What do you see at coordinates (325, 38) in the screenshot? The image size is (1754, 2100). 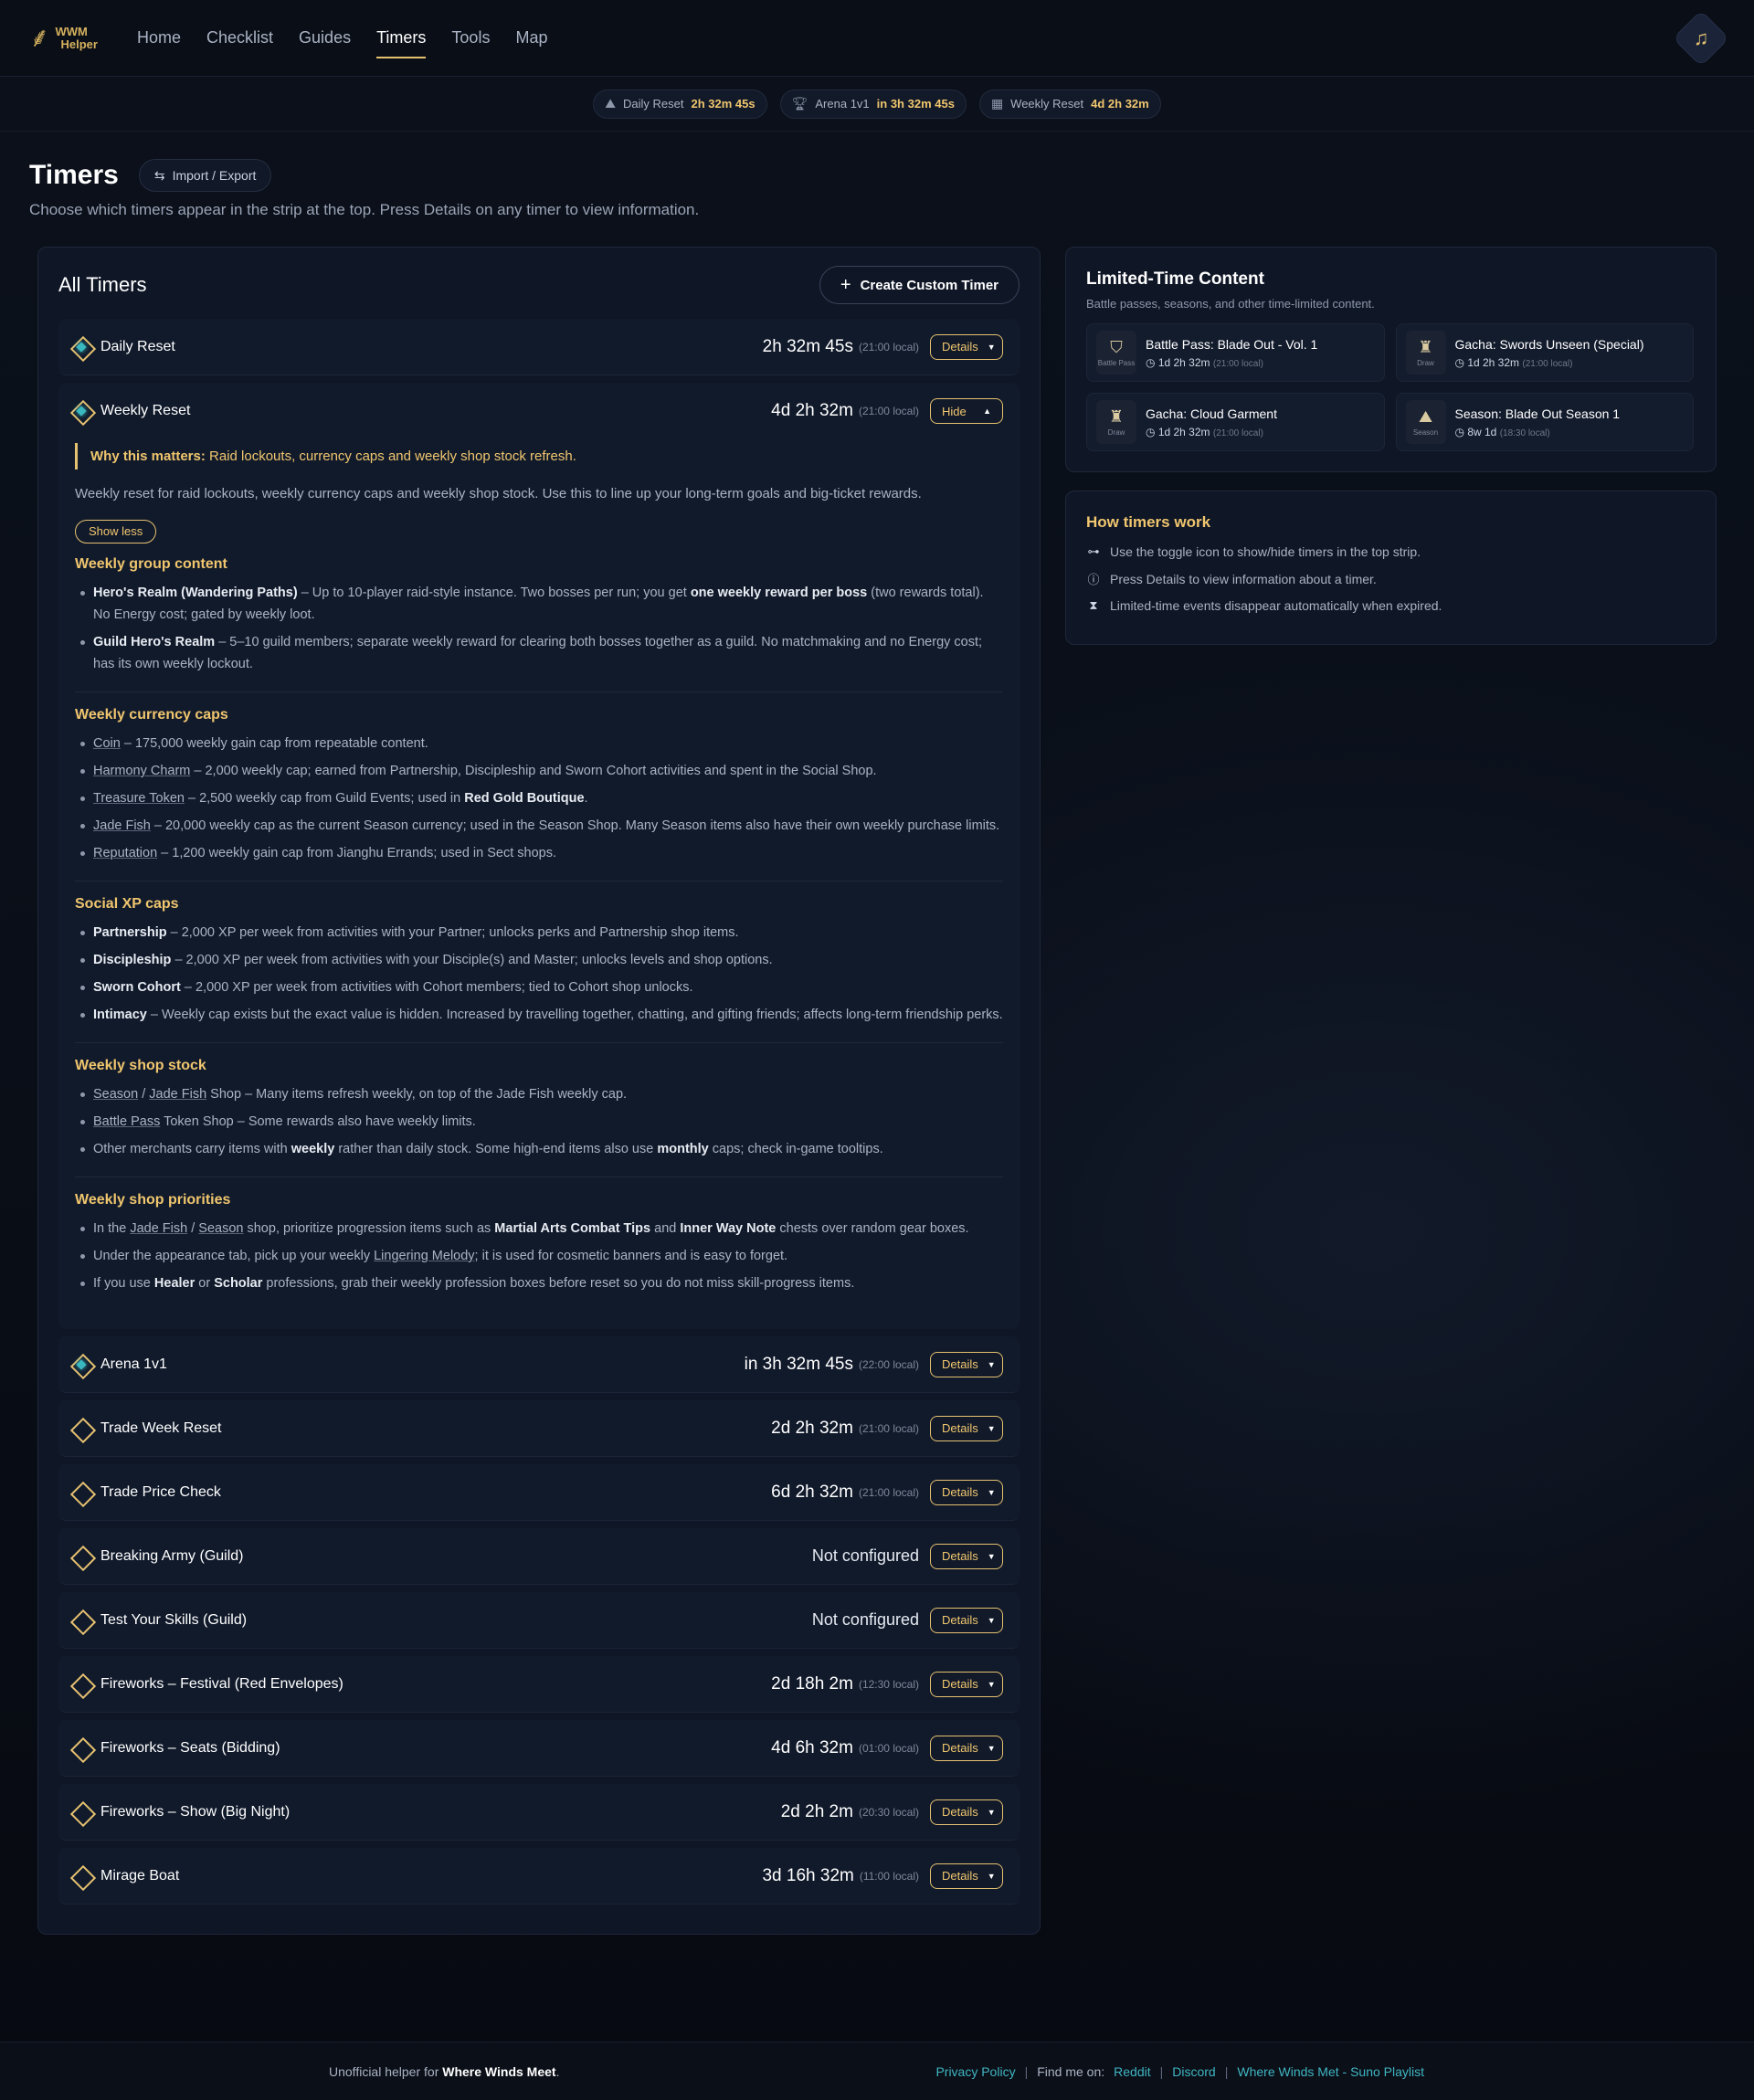 I see `nav-guides: Guides` at bounding box center [325, 38].